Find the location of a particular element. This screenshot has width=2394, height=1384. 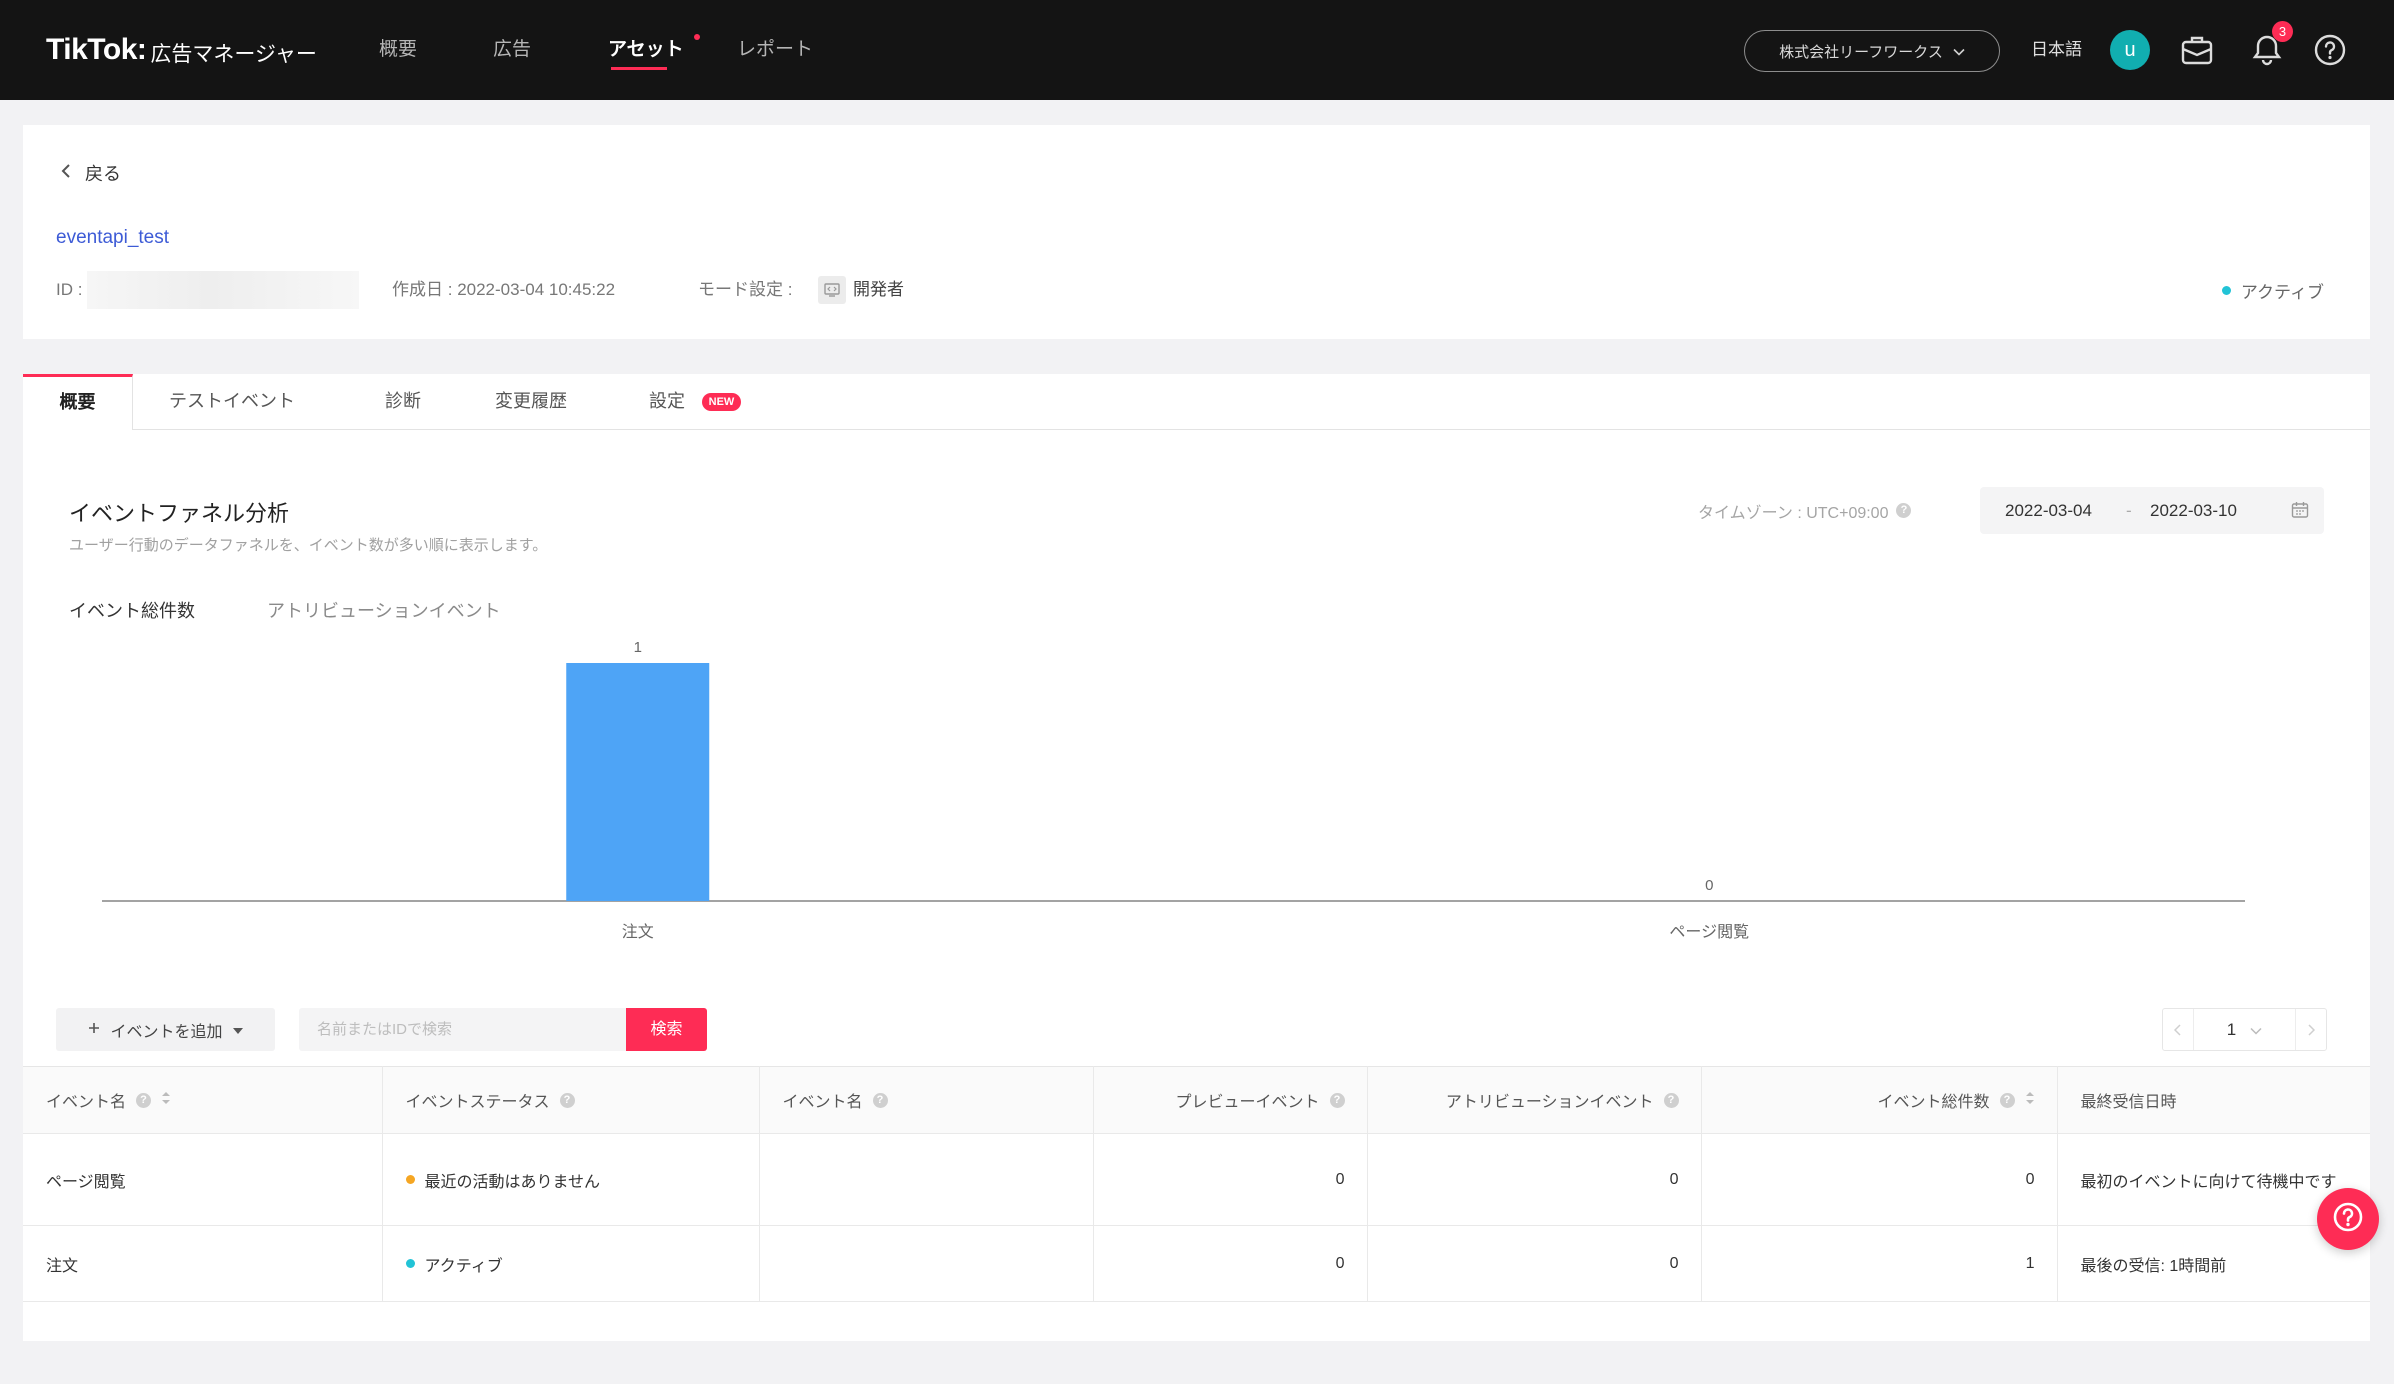

mode-label: モード設定 : is located at coordinates (745, 289).